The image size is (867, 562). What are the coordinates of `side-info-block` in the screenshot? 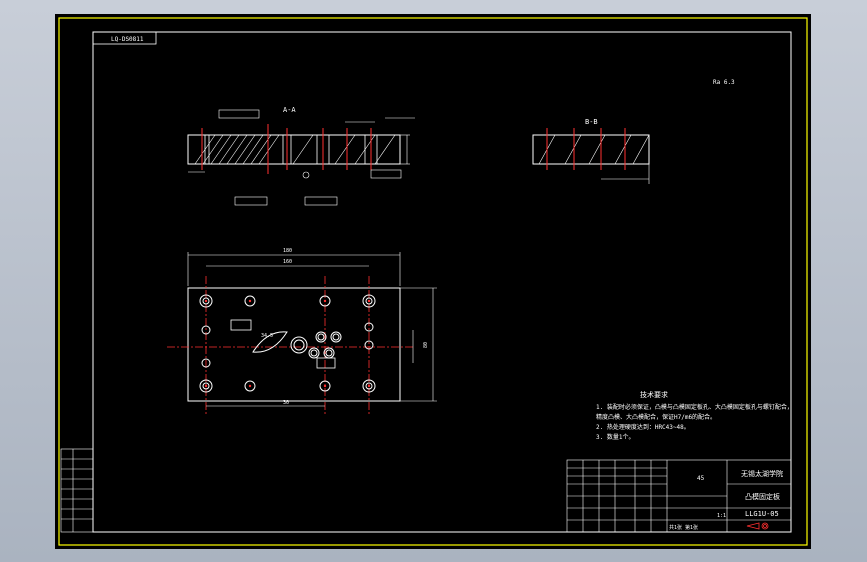 It's located at (77, 490).